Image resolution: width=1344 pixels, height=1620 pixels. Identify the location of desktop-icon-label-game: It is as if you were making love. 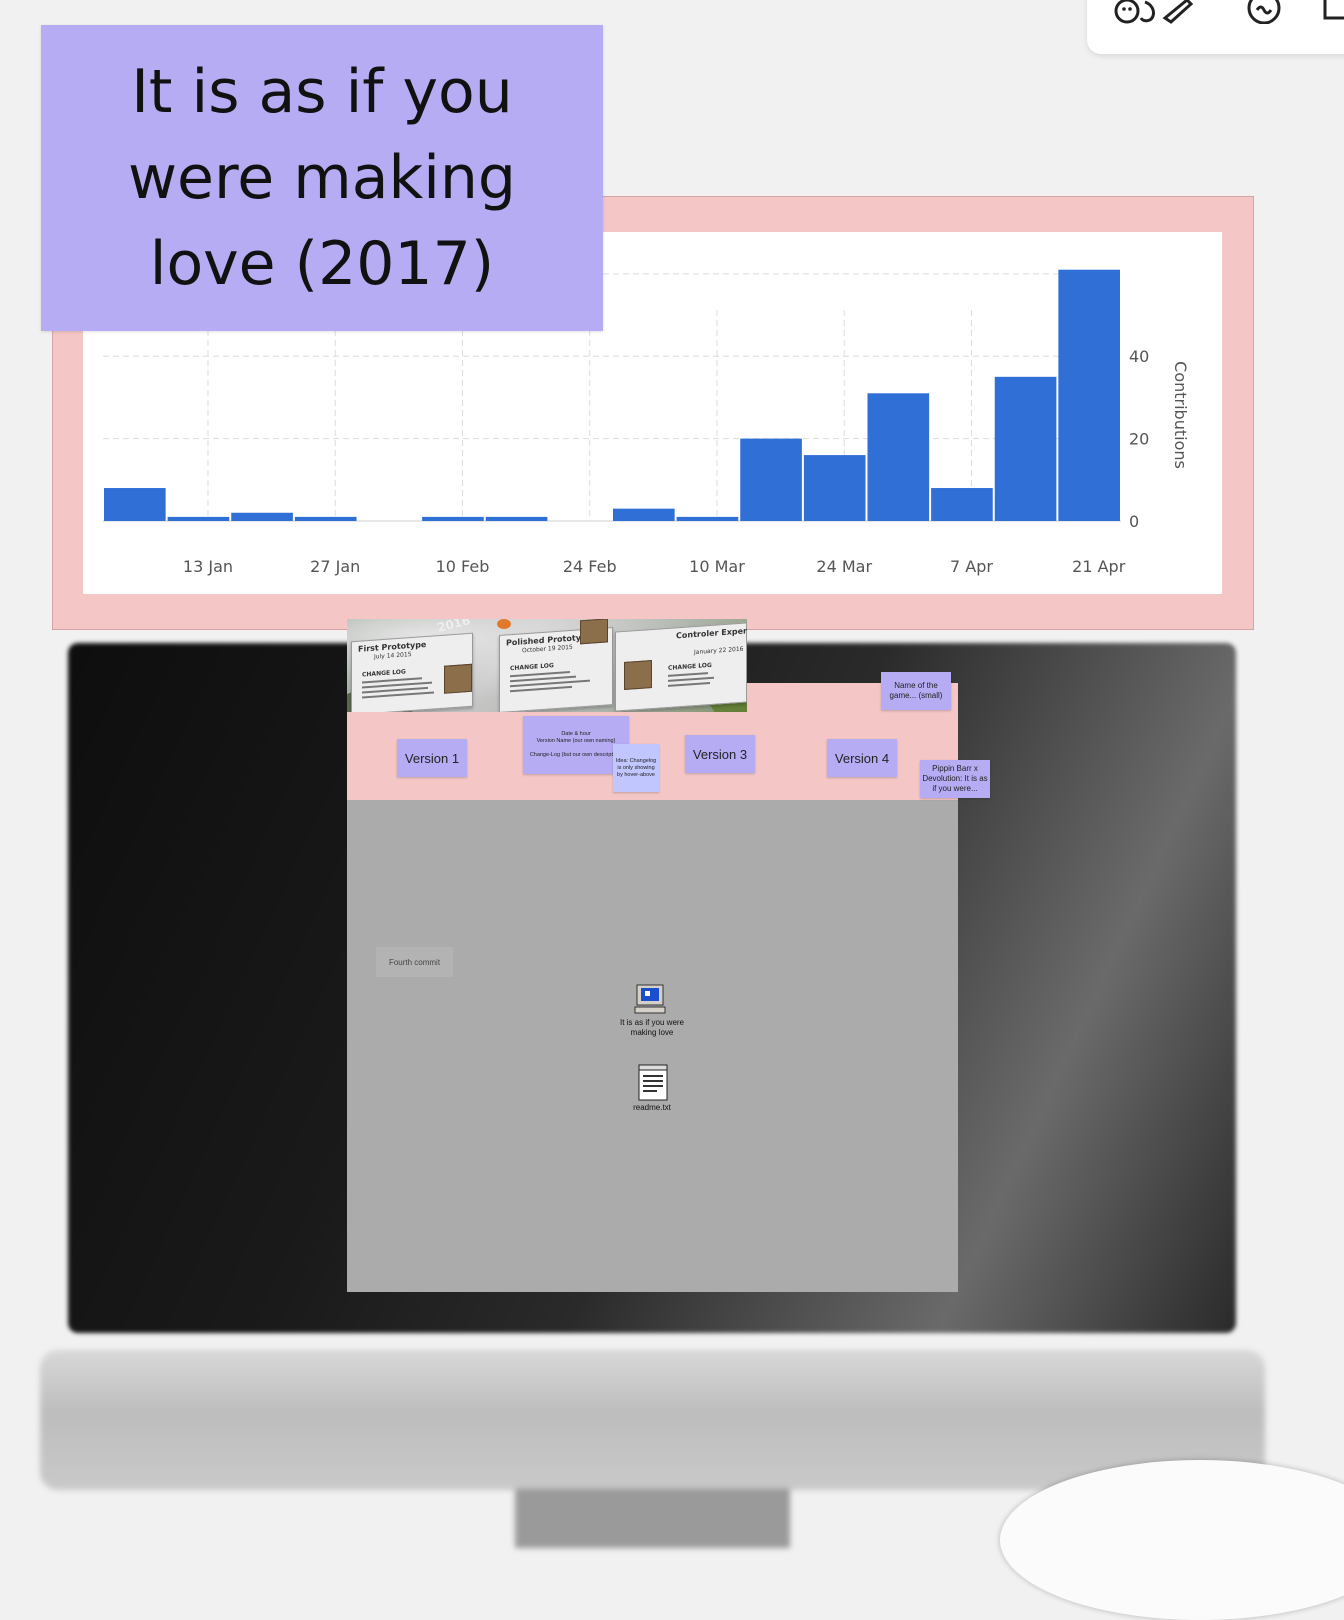
(652, 1027).